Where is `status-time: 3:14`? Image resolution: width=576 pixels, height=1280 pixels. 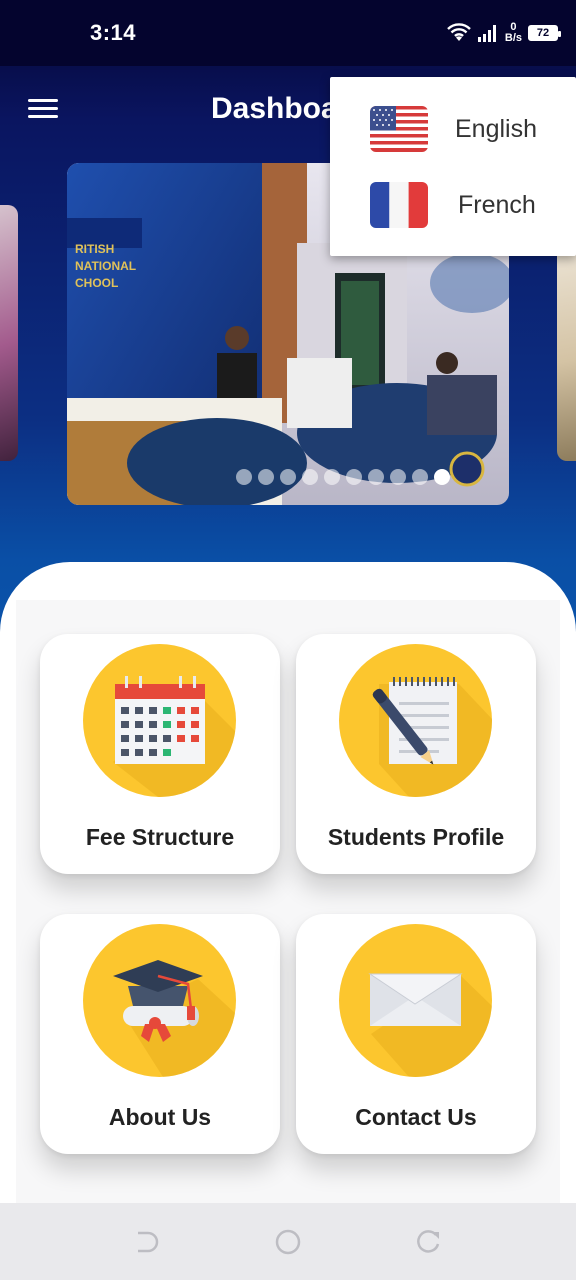
status-time: 3:14 is located at coordinates (113, 32).